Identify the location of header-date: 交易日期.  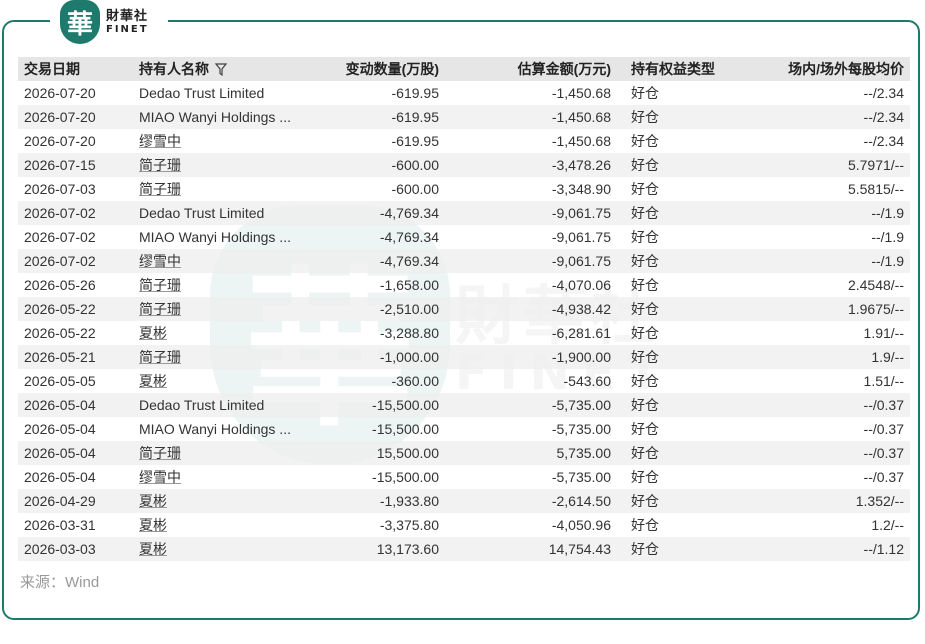
(75, 69).